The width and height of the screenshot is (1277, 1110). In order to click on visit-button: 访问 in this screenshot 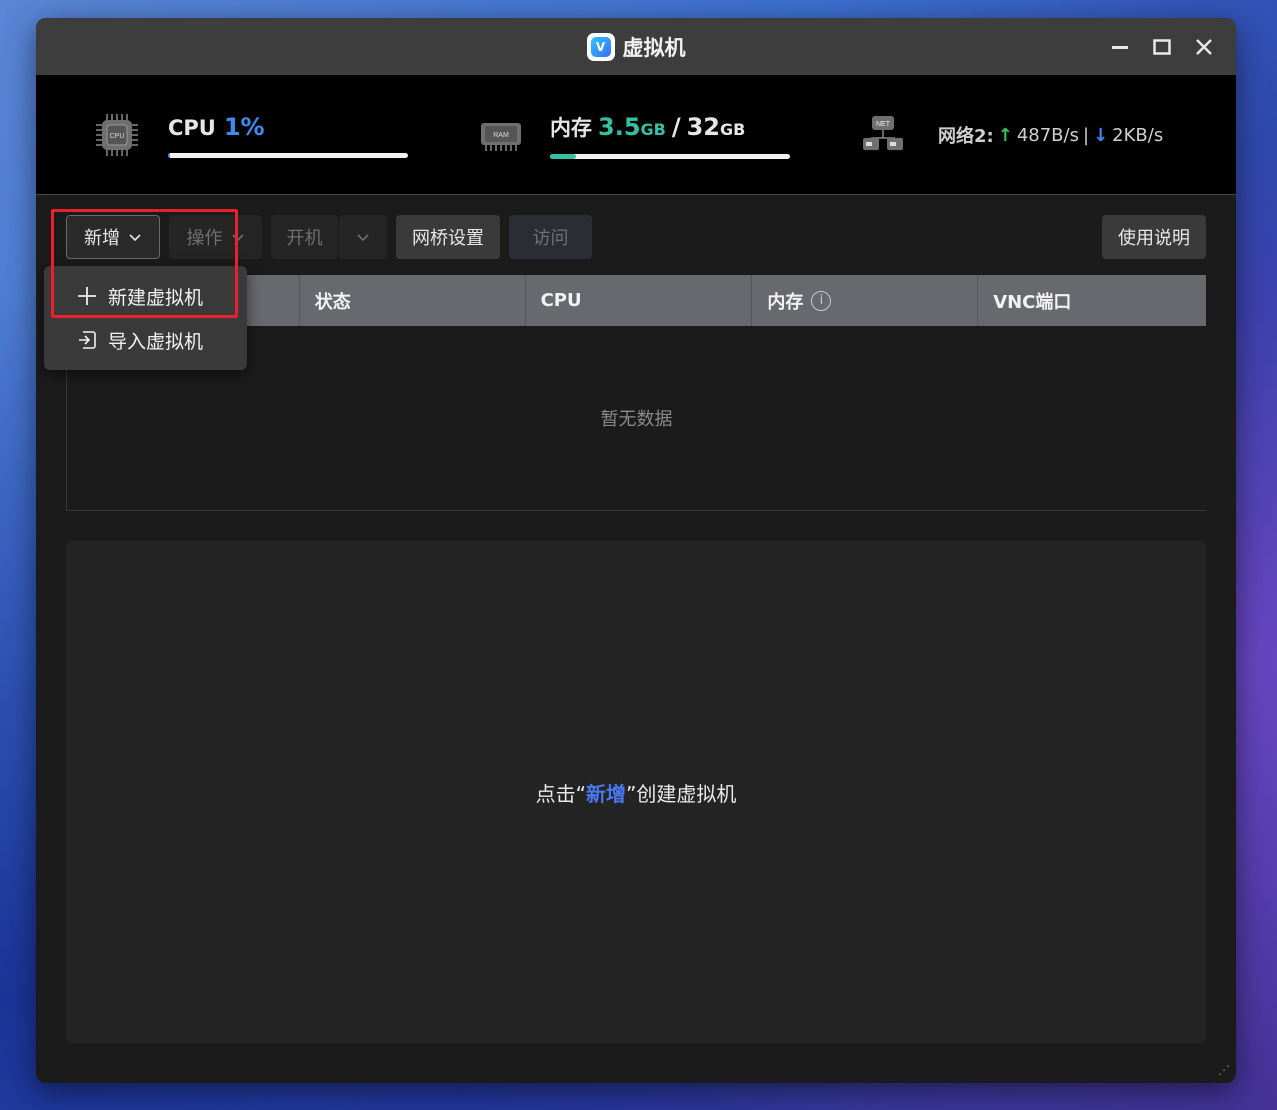, I will do `click(550, 237)`.